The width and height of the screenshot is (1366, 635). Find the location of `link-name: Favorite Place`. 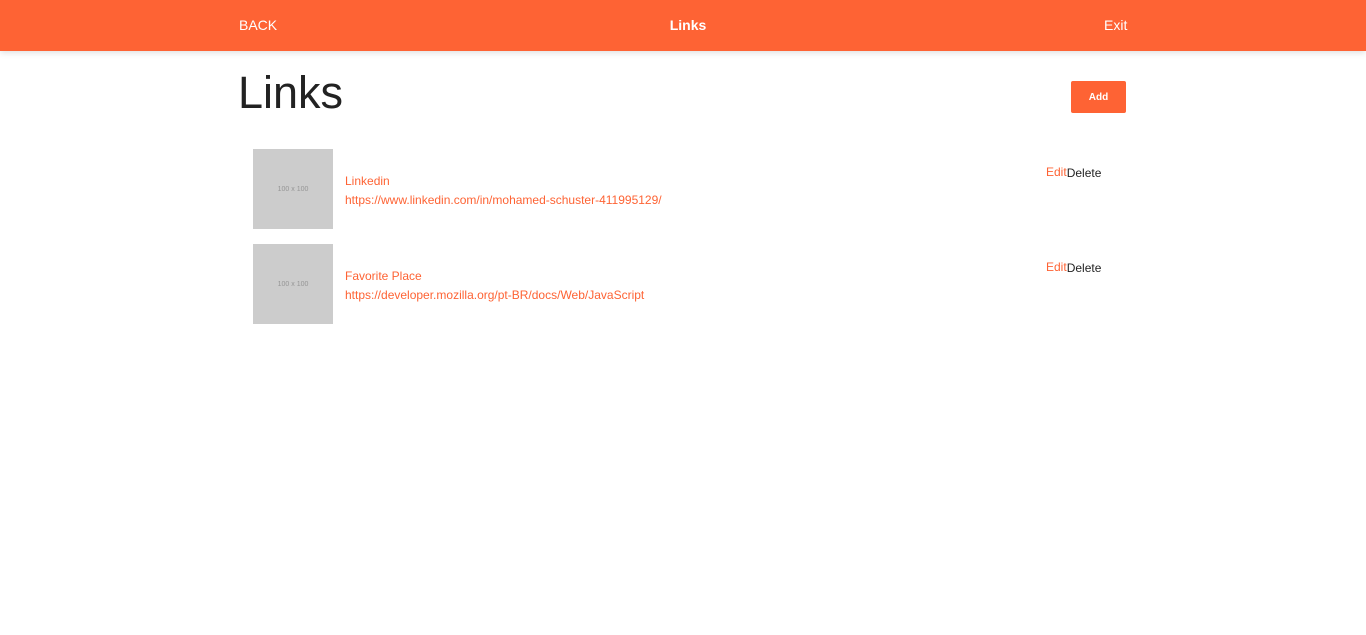

link-name: Favorite Place is located at coordinates (494, 276).